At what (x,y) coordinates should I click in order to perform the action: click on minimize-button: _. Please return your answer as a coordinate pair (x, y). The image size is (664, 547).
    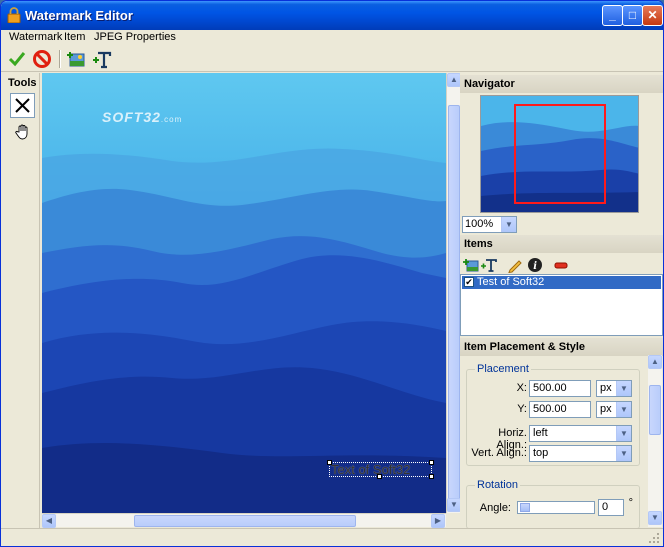
    Looking at the image, I should click on (612, 15).